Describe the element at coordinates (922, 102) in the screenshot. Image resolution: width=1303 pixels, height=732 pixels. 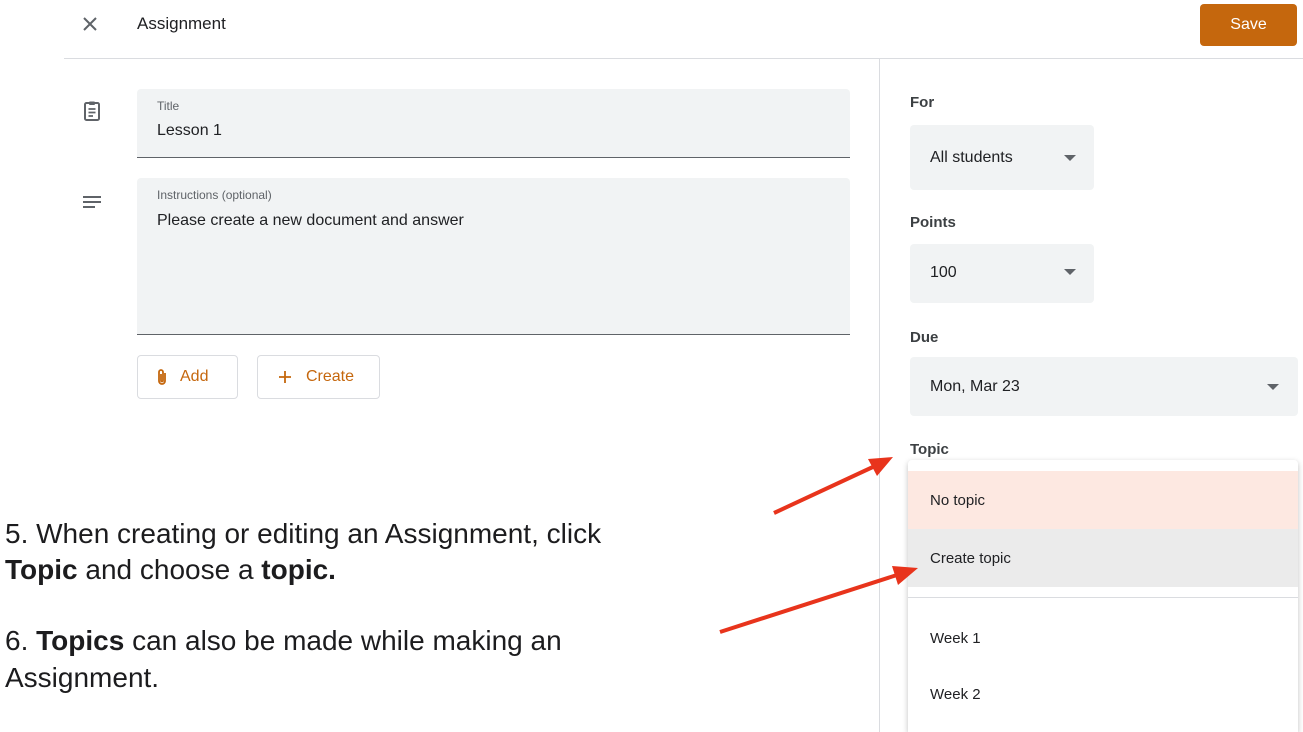
I see `for-label: For` at that location.